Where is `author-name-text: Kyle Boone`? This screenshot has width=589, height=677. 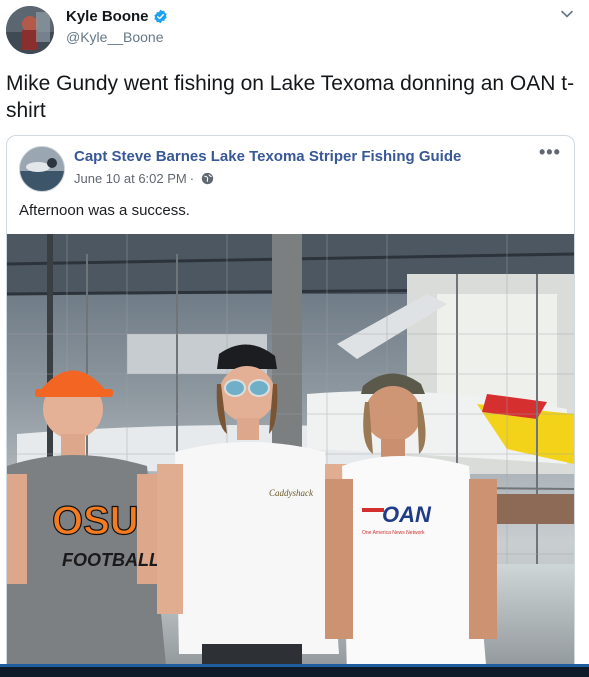
author-name-text: Kyle Boone is located at coordinates (107, 16).